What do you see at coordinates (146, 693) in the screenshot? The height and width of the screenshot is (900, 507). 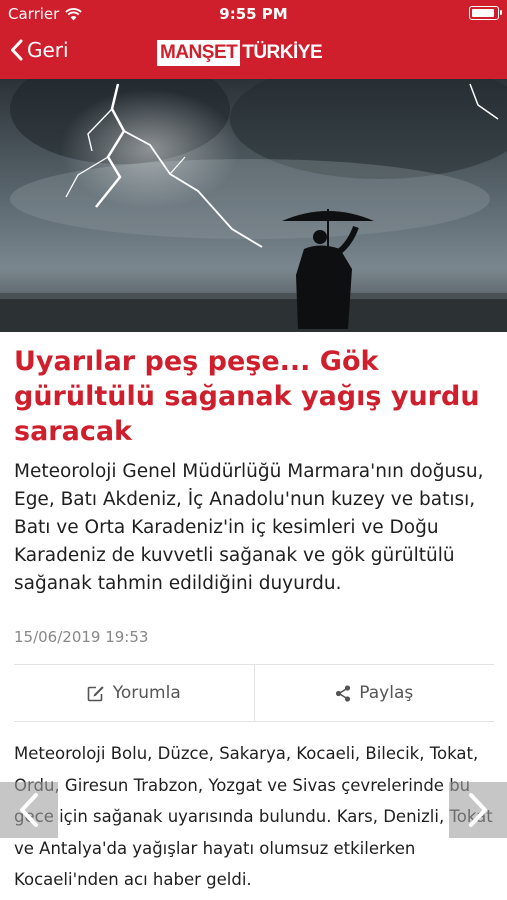 I see `comment-label: Yorumla` at bounding box center [146, 693].